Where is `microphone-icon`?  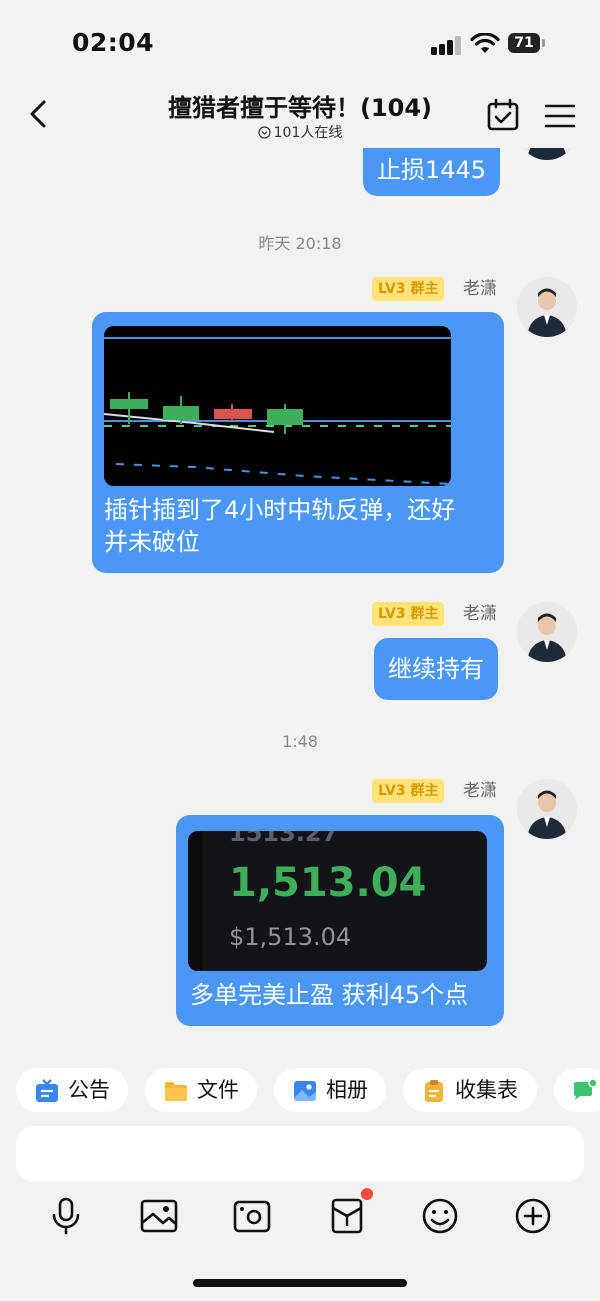 microphone-icon is located at coordinates (66, 1216).